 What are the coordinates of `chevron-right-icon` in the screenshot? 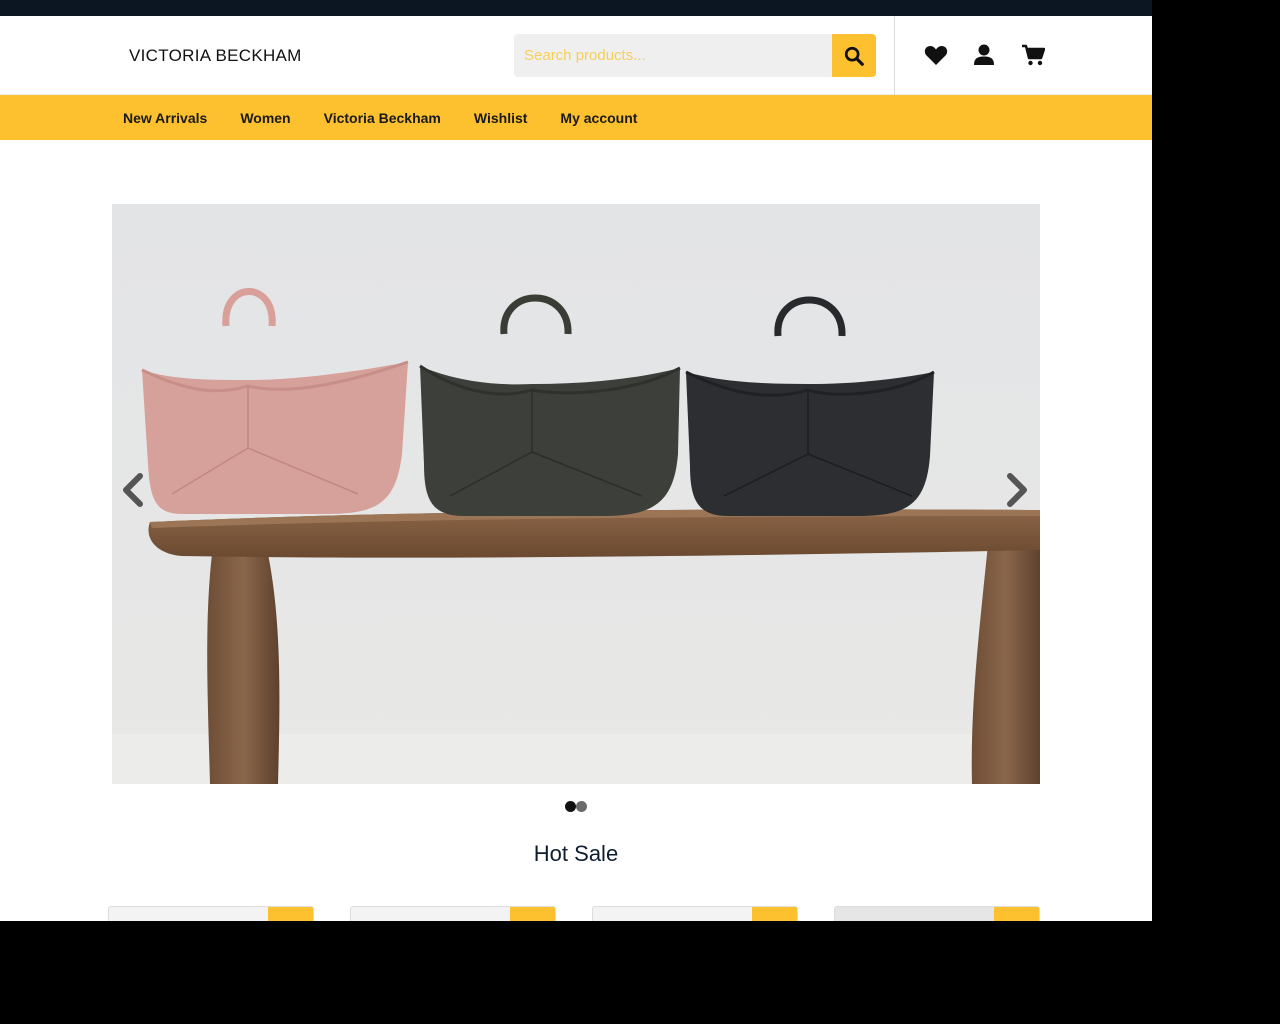 It's located at (1017, 490).